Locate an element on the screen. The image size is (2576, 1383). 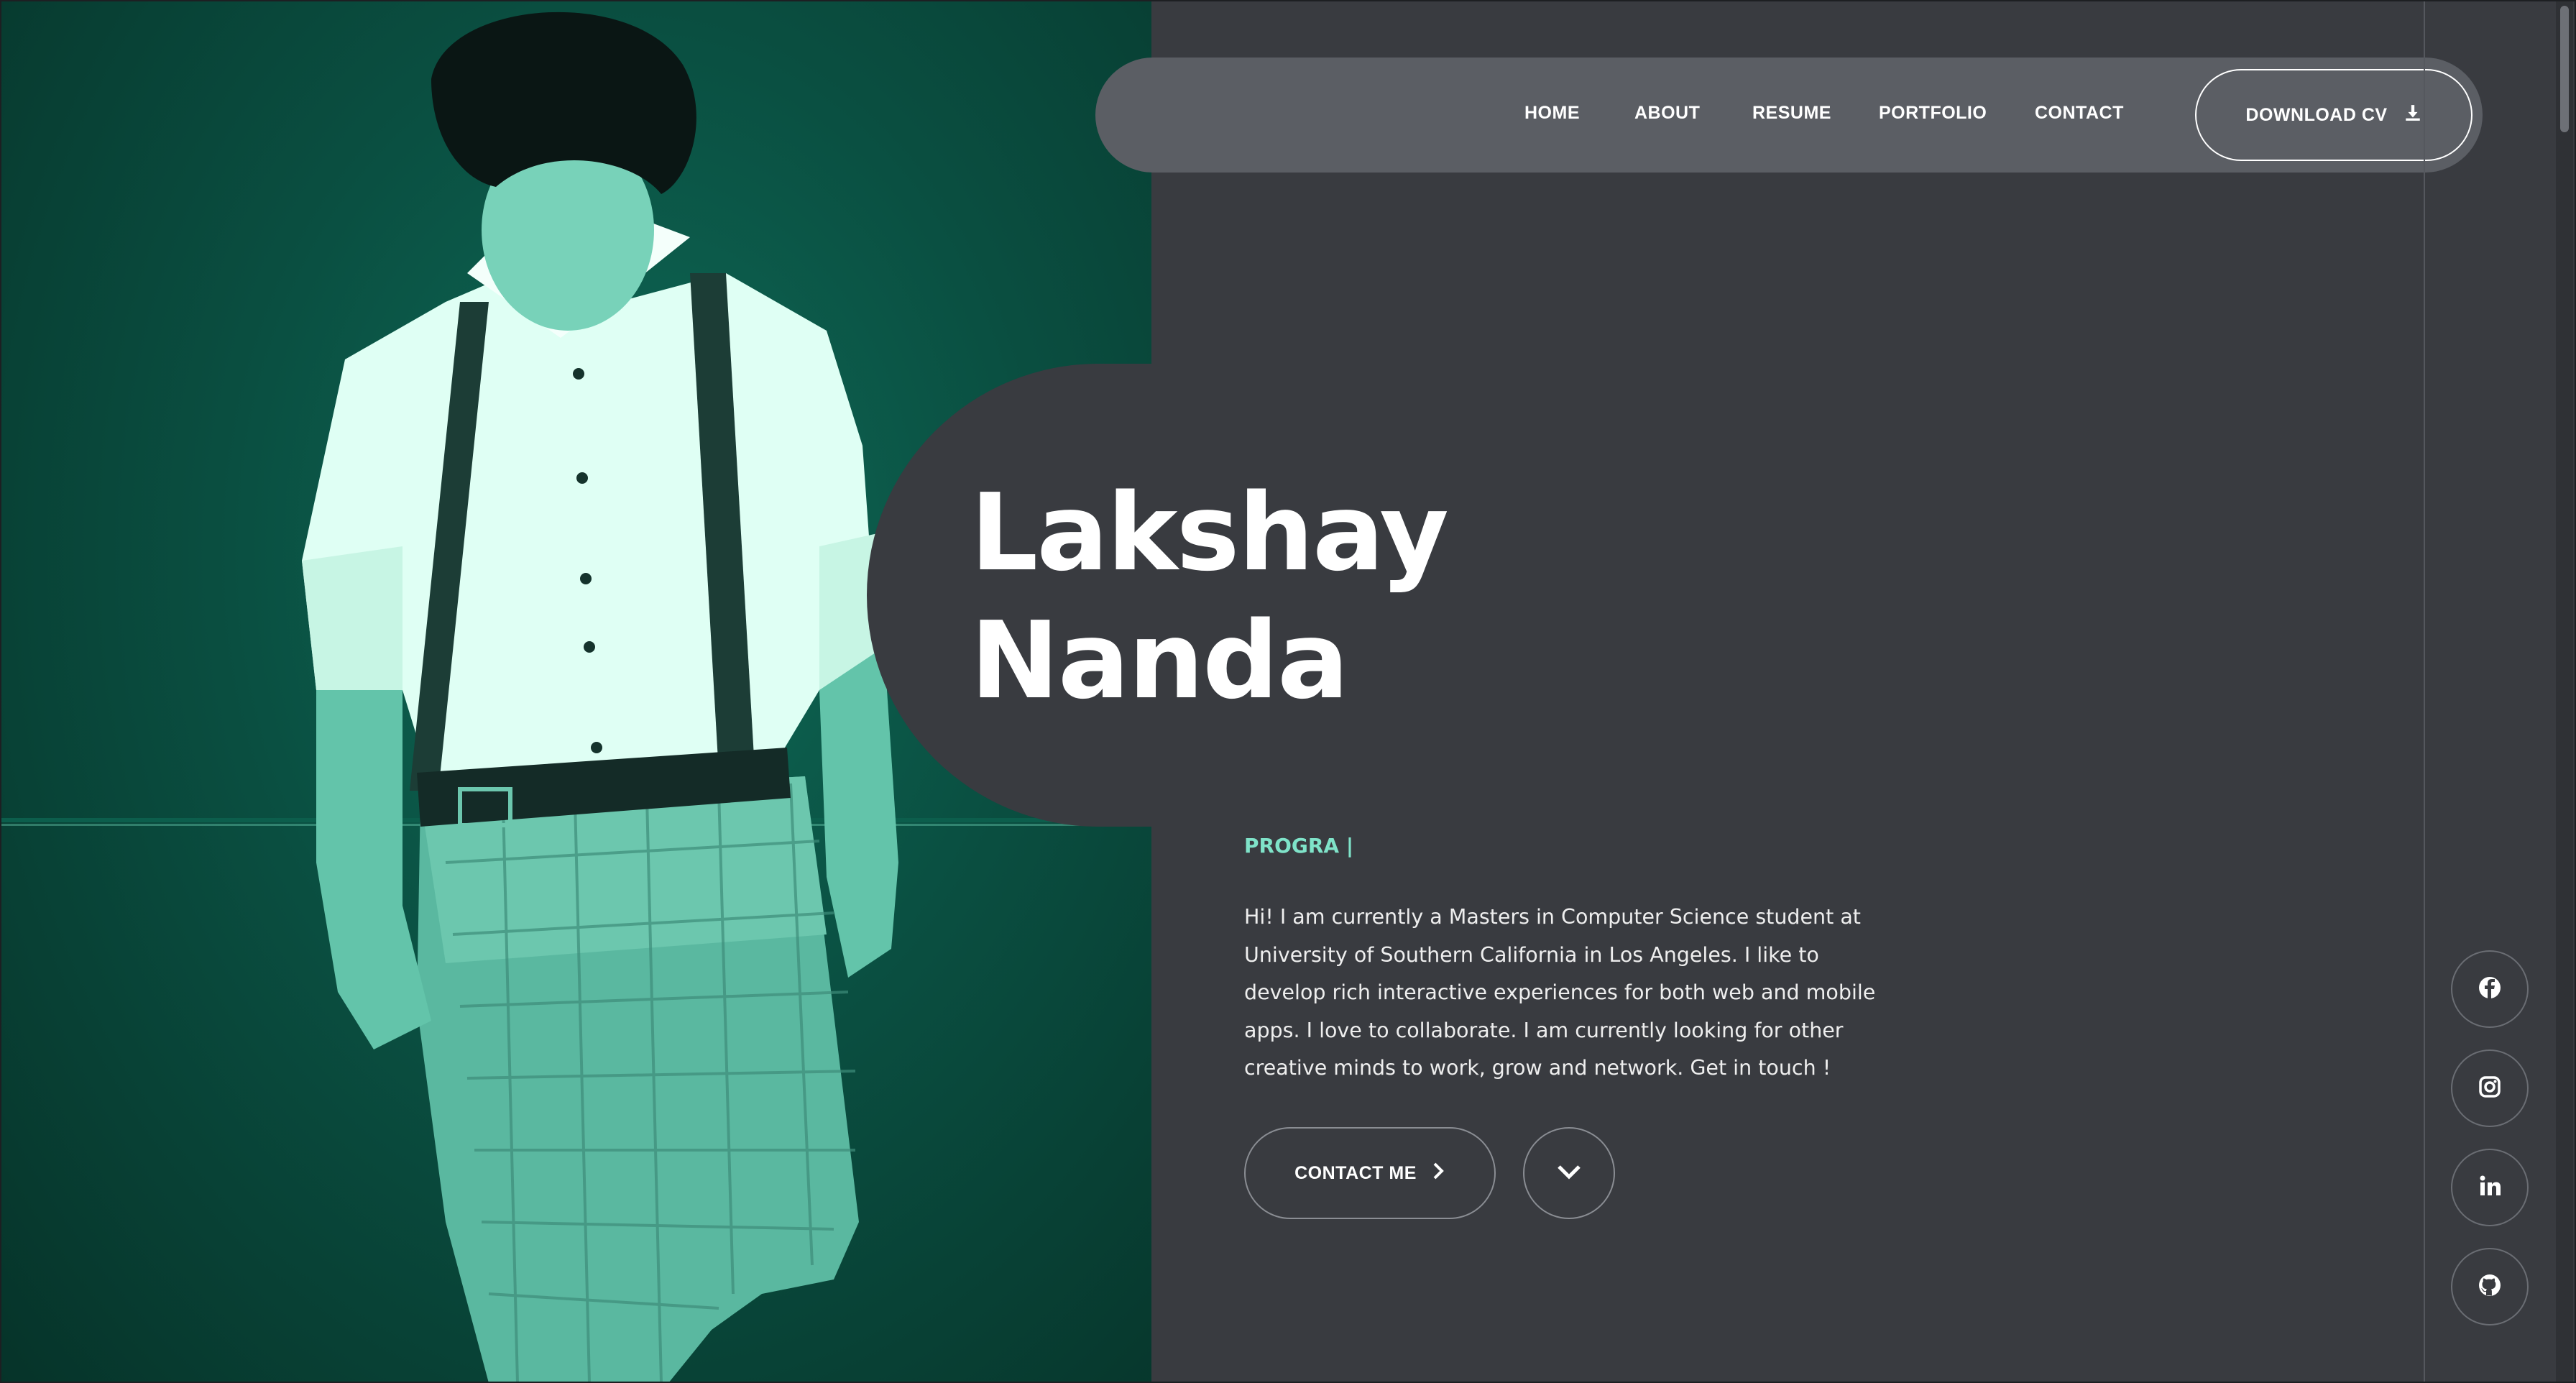
nav-home: HOME is located at coordinates (1552, 113).